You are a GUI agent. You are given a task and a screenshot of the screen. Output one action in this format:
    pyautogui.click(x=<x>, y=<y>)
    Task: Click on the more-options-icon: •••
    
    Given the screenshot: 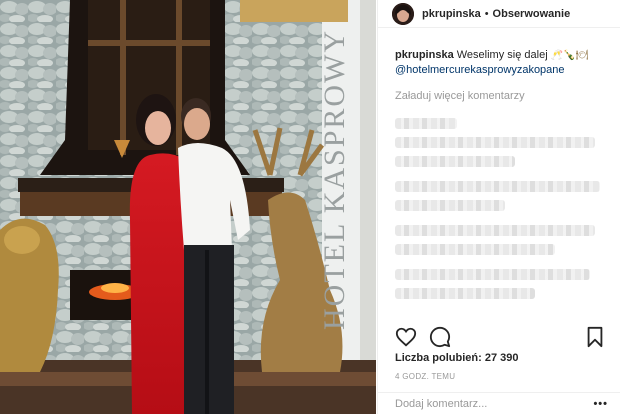 What is the action you would take?
    pyautogui.click(x=600, y=404)
    